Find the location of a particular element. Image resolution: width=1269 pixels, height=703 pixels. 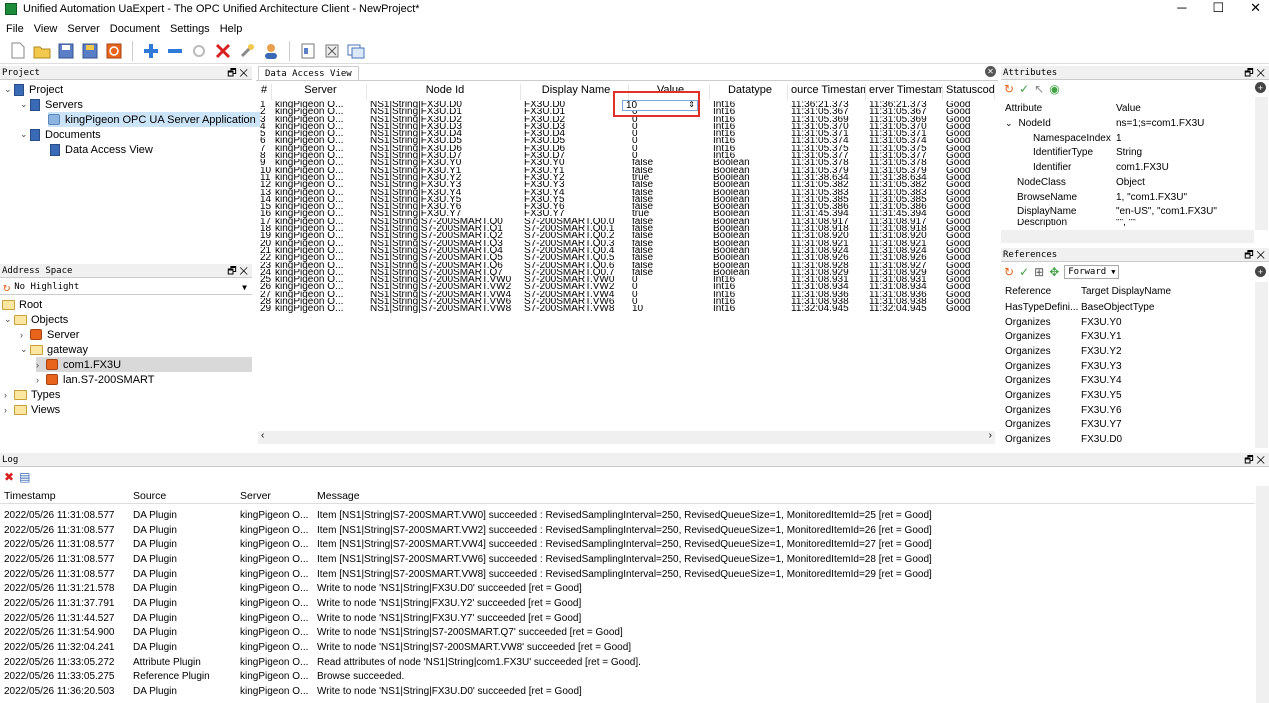

tree-item-lan-s7: › lan.S7-200SMART is located at coordinates (95, 379).